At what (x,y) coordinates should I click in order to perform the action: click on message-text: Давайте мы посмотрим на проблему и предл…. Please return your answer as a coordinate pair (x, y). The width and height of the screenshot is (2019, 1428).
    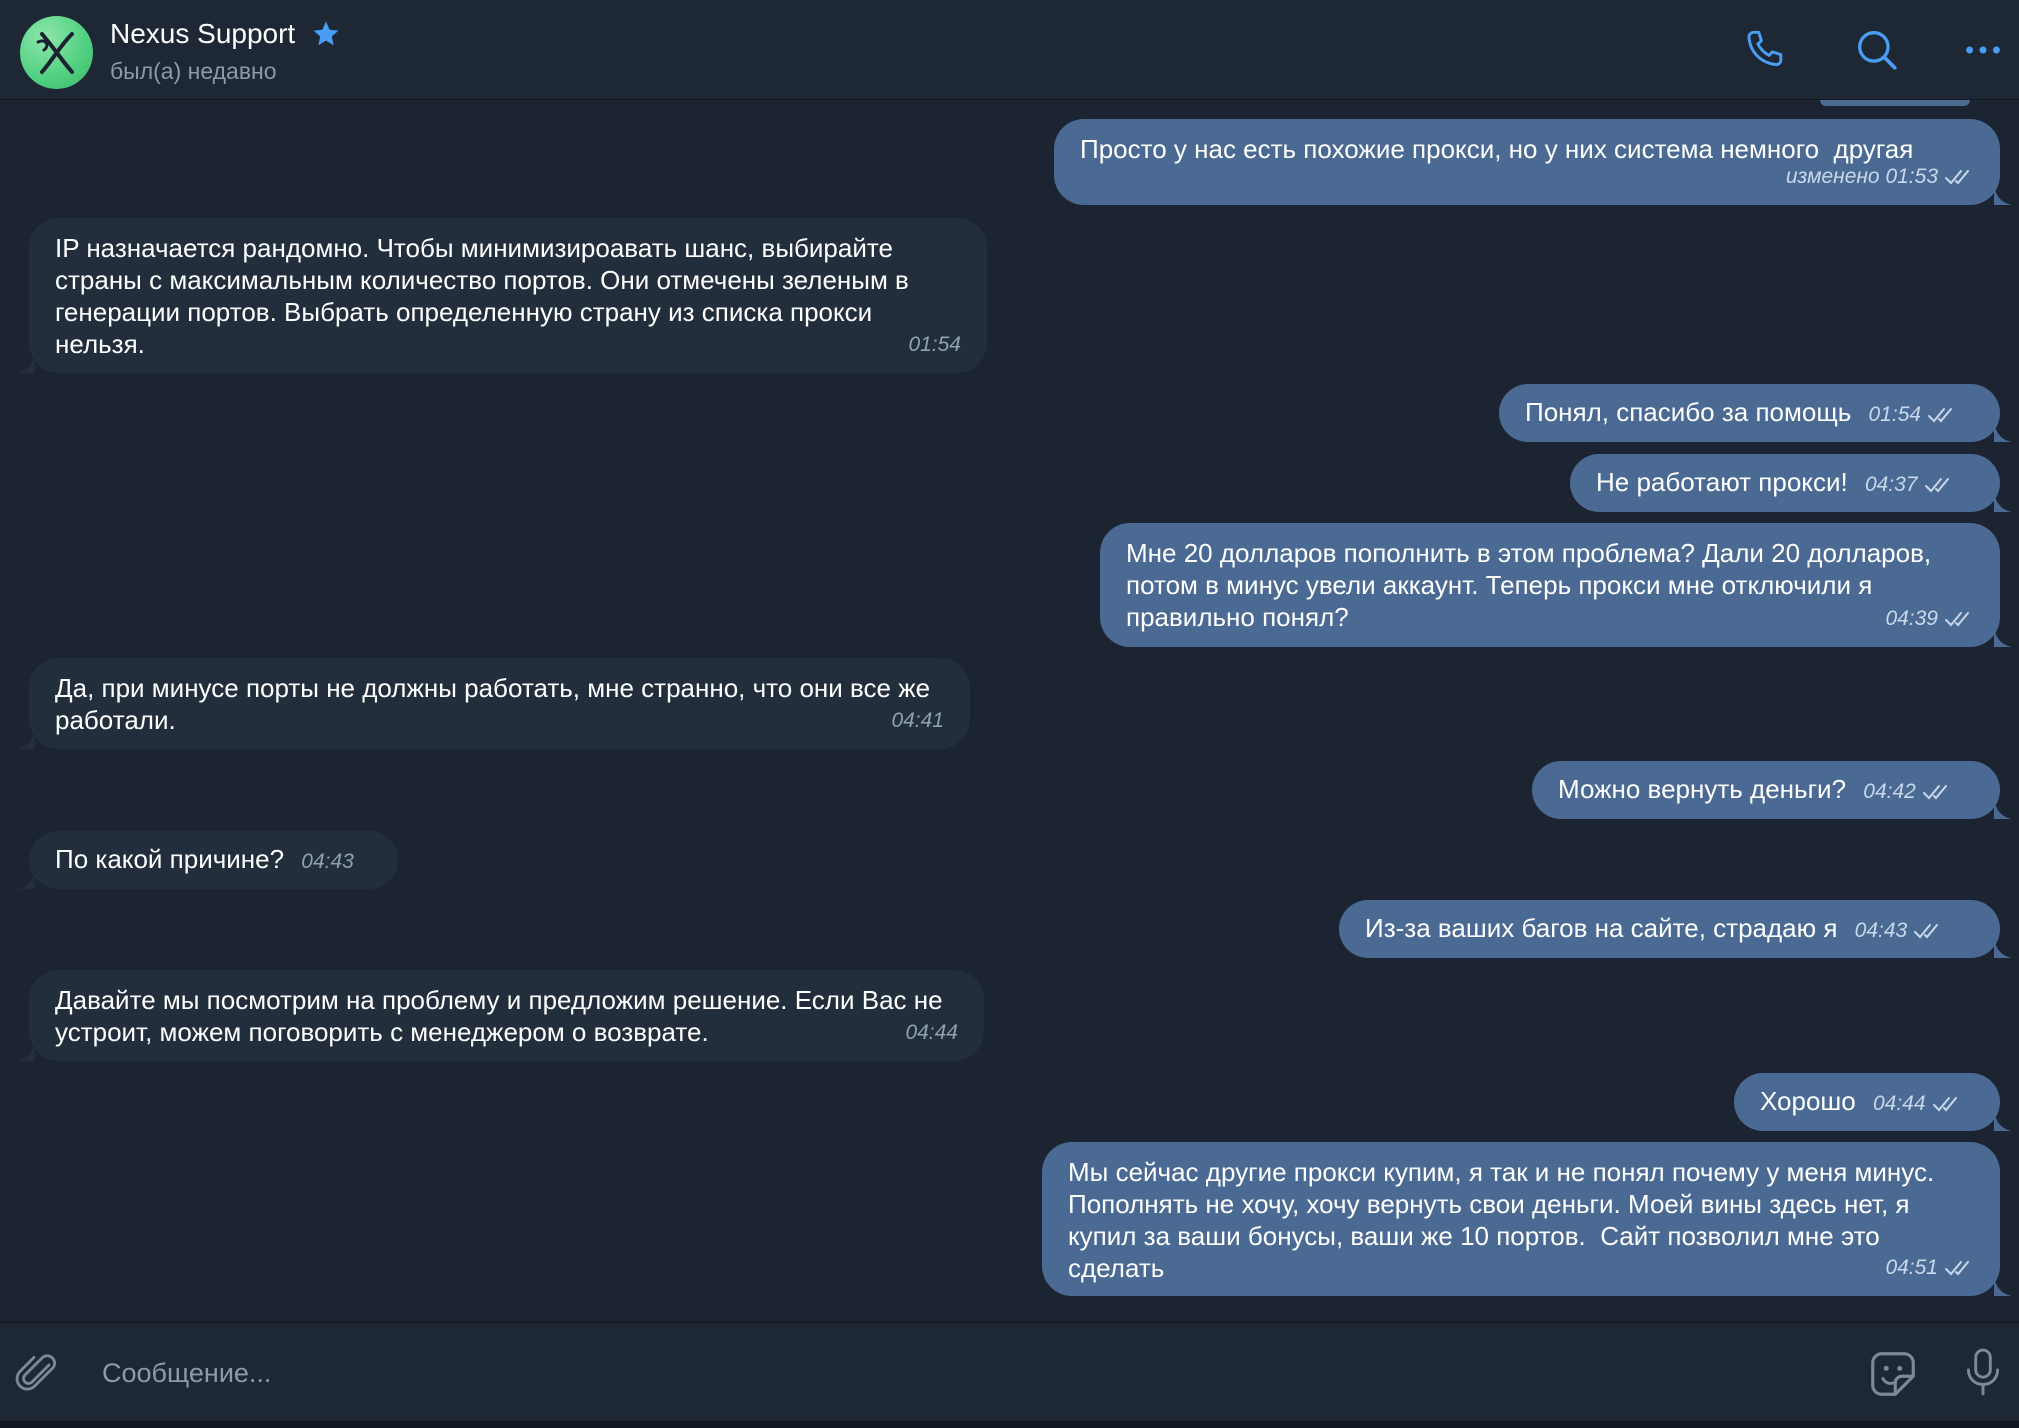
    Looking at the image, I should click on (502, 1016).